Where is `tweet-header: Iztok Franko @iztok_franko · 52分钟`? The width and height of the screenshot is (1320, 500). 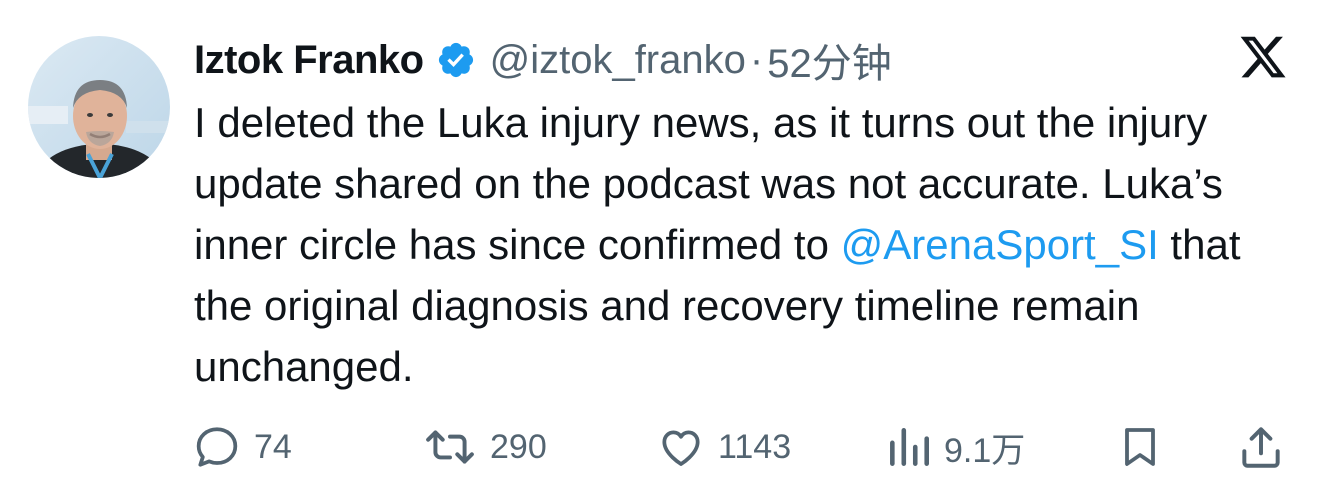 tweet-header: Iztok Franko @iztok_franko · 52分钟 is located at coordinates (543, 60).